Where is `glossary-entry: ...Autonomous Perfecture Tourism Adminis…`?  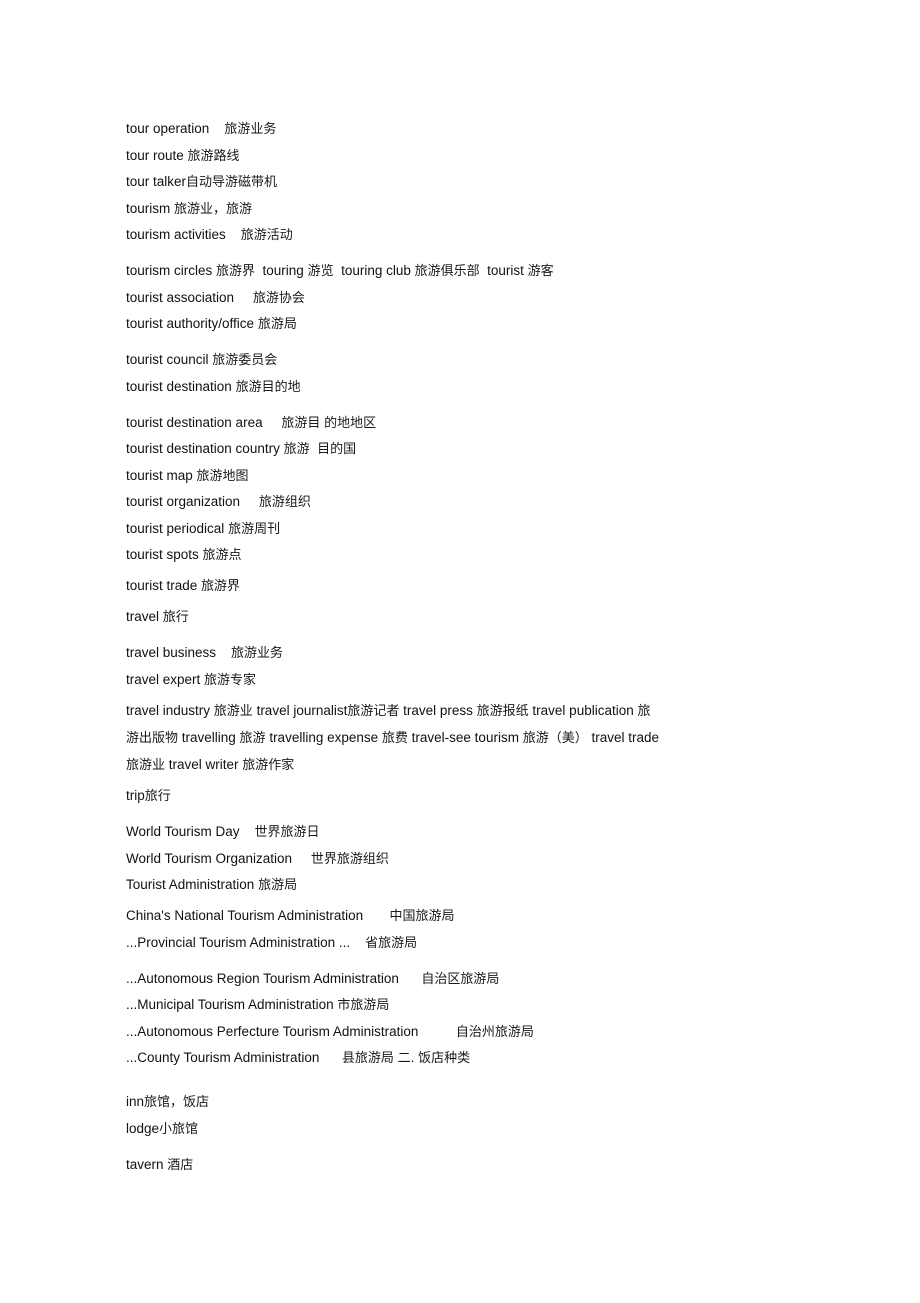
glossary-entry: ...Autonomous Perfecture Tourism Adminis… is located at coordinates (330, 1031).